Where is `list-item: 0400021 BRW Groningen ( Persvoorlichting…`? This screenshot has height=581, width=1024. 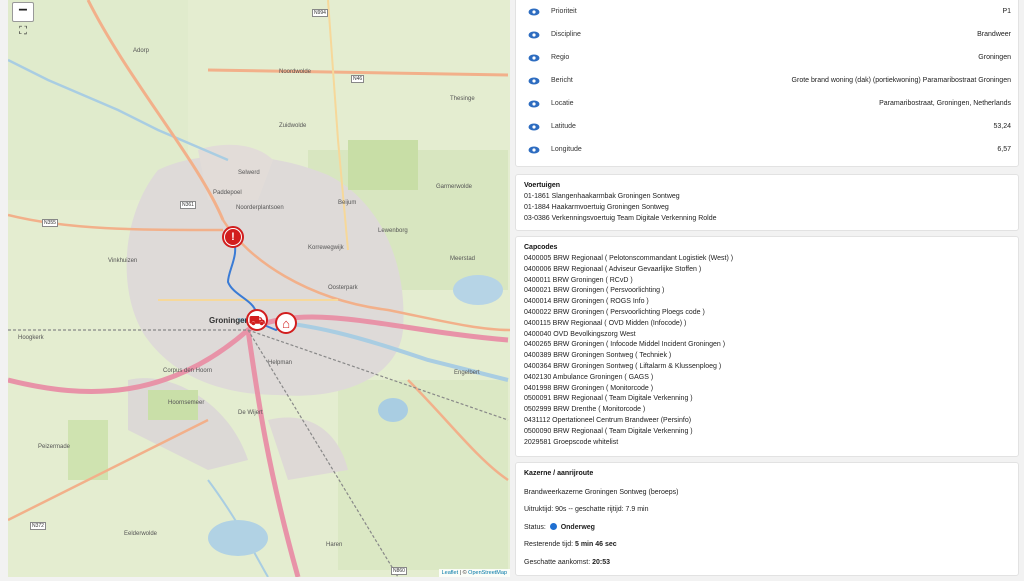 list-item: 0400021 BRW Groningen ( Persvoorlichting… is located at coordinates (594, 291).